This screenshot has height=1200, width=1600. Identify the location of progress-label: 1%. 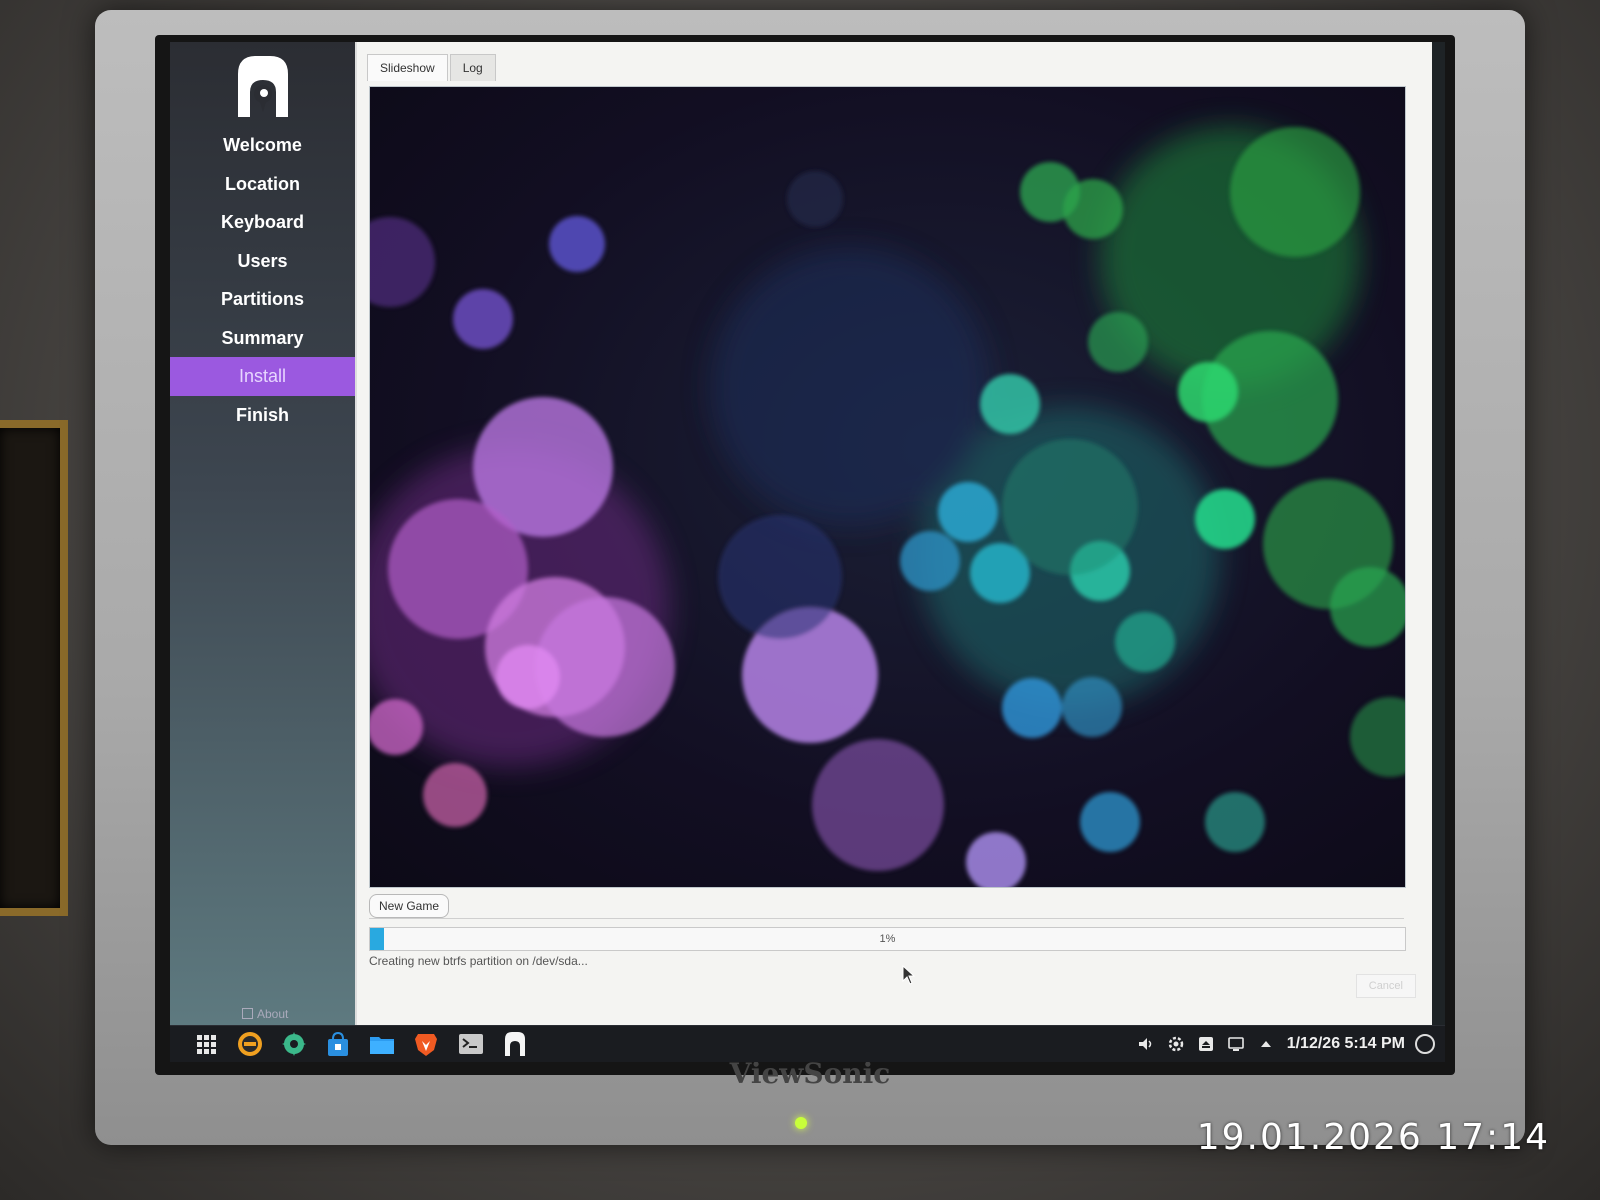
(887, 939).